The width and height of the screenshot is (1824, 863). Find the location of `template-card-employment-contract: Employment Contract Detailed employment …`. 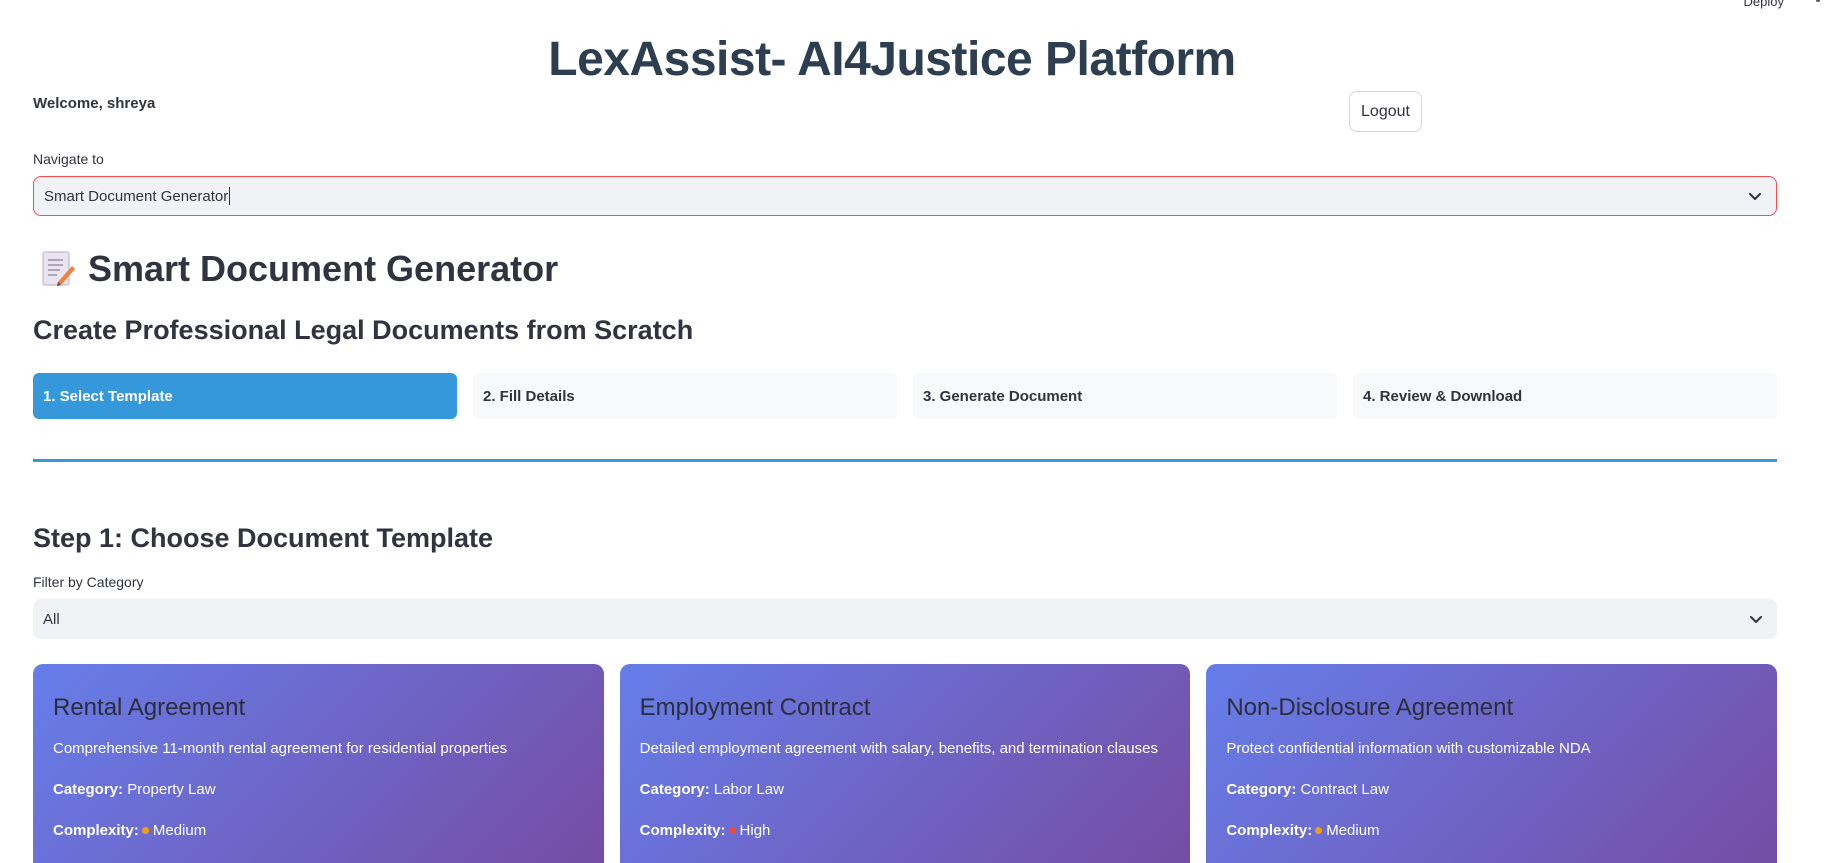

template-card-employment-contract: Employment Contract Detailed employment … is located at coordinates (905, 763).